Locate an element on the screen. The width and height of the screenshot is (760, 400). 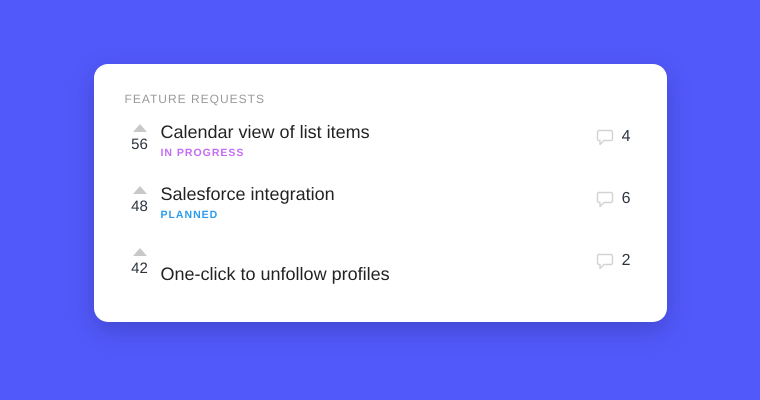
vote-count: 48 is located at coordinates (139, 206).